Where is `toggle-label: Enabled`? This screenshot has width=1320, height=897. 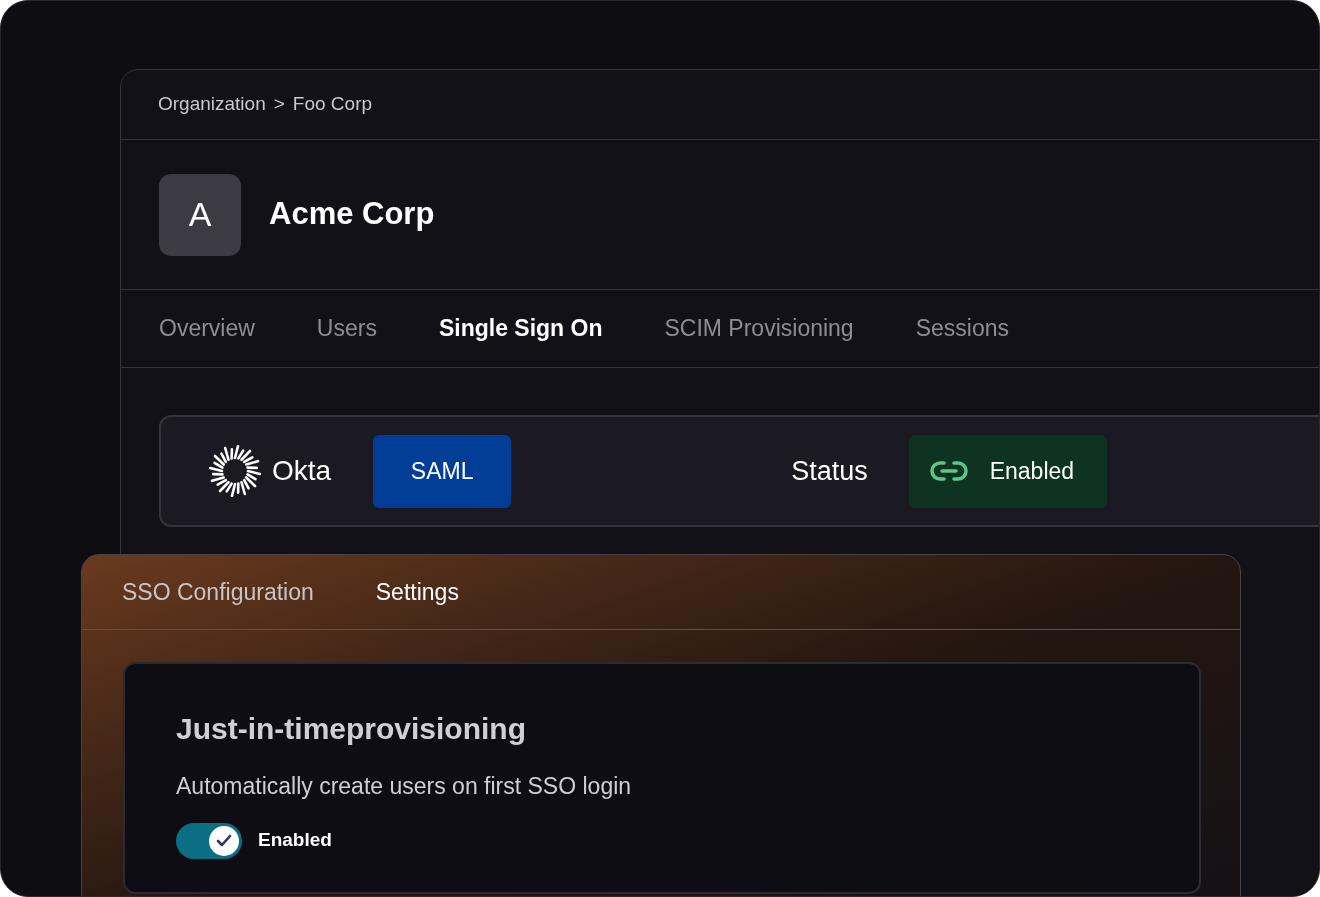 toggle-label: Enabled is located at coordinates (295, 840).